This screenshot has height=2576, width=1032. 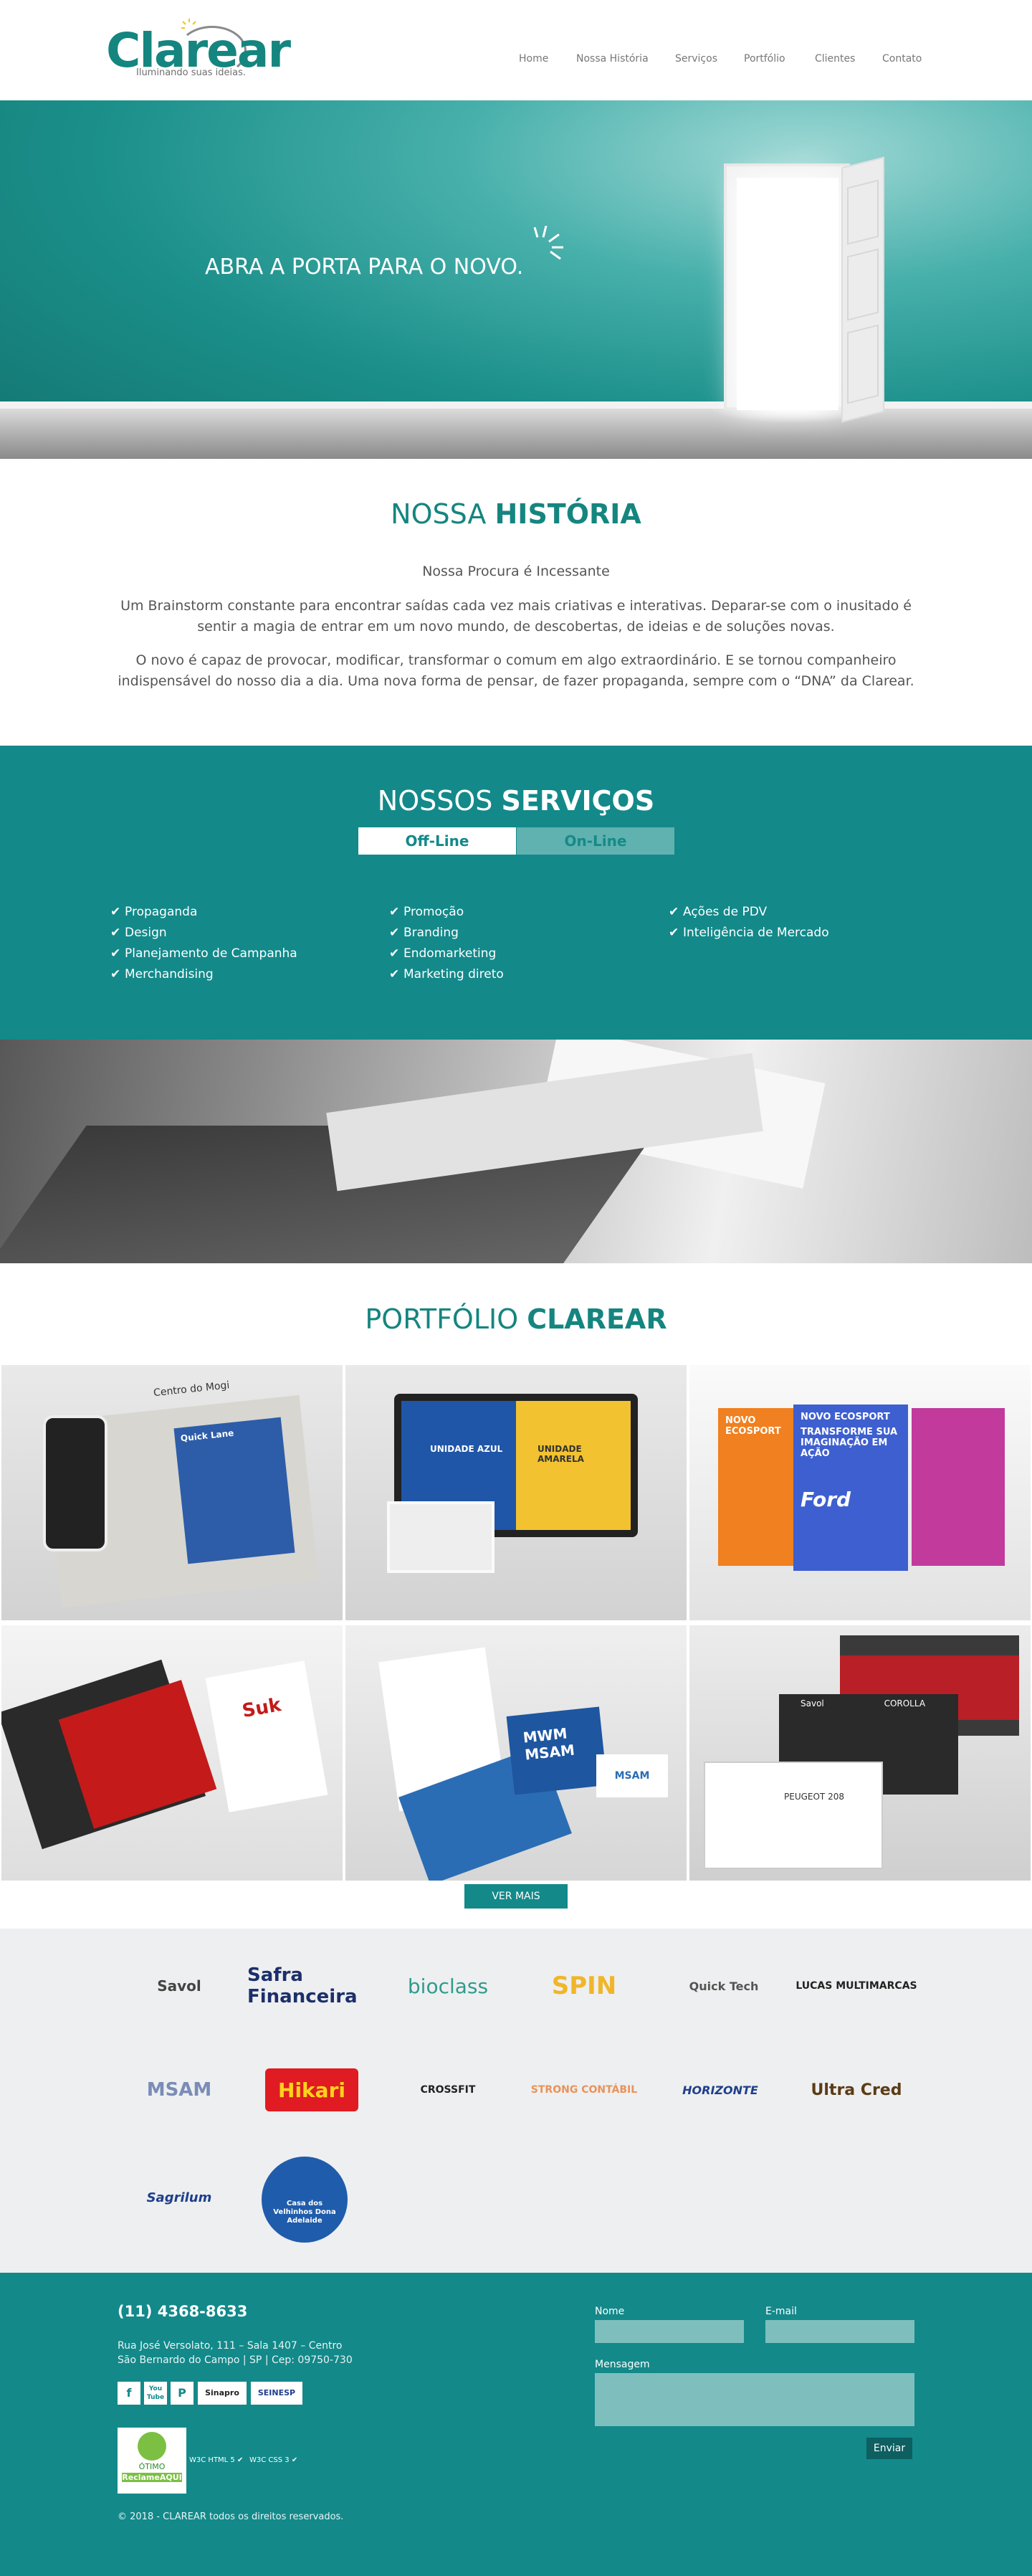 What do you see at coordinates (305, 2200) in the screenshot?
I see `client-logo: Casa dos Velhinhos Dona Adelaide` at bounding box center [305, 2200].